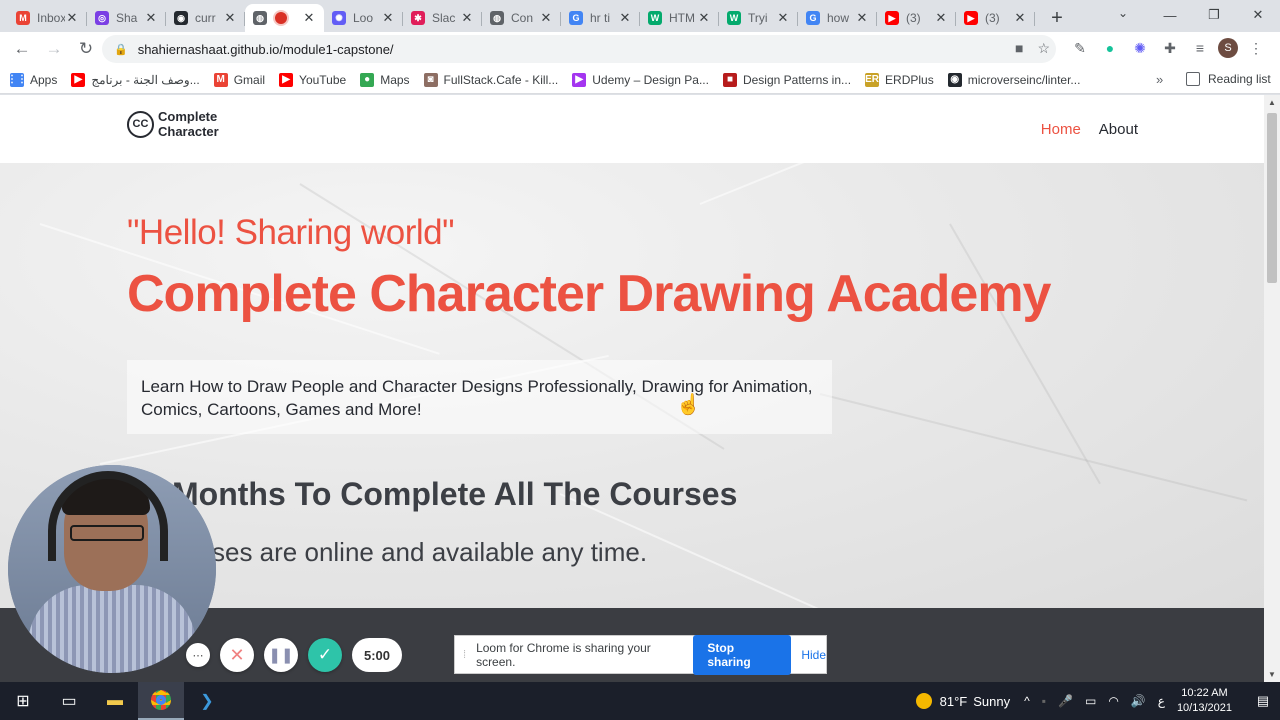  I want to click on battery-icon: ▭, so click(1090, 701).